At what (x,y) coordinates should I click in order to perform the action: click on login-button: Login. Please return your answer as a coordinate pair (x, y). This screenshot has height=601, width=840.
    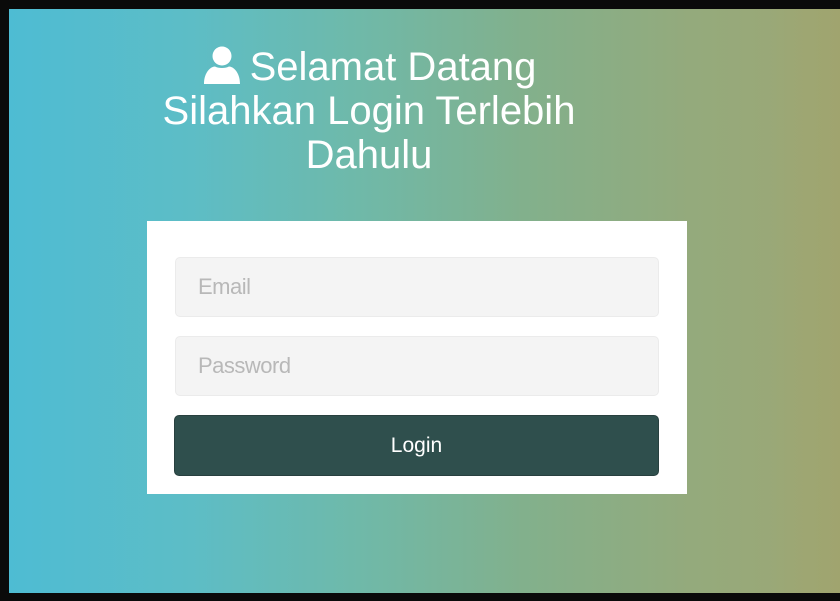
    Looking at the image, I should click on (416, 445).